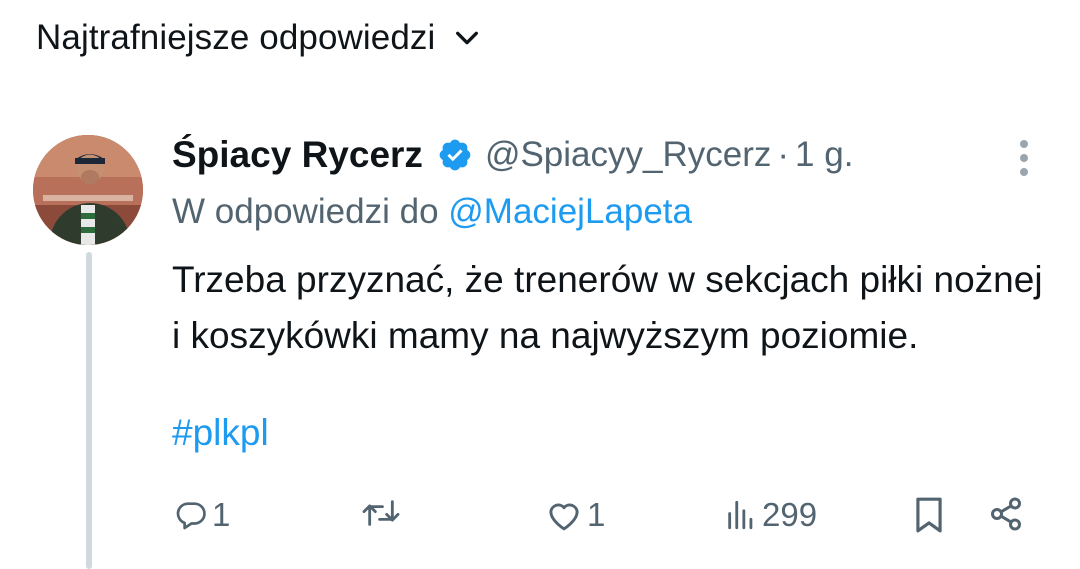 The width and height of the screenshot is (1080, 569). I want to click on reply-prefix: W odpowiedzi do, so click(305, 211).